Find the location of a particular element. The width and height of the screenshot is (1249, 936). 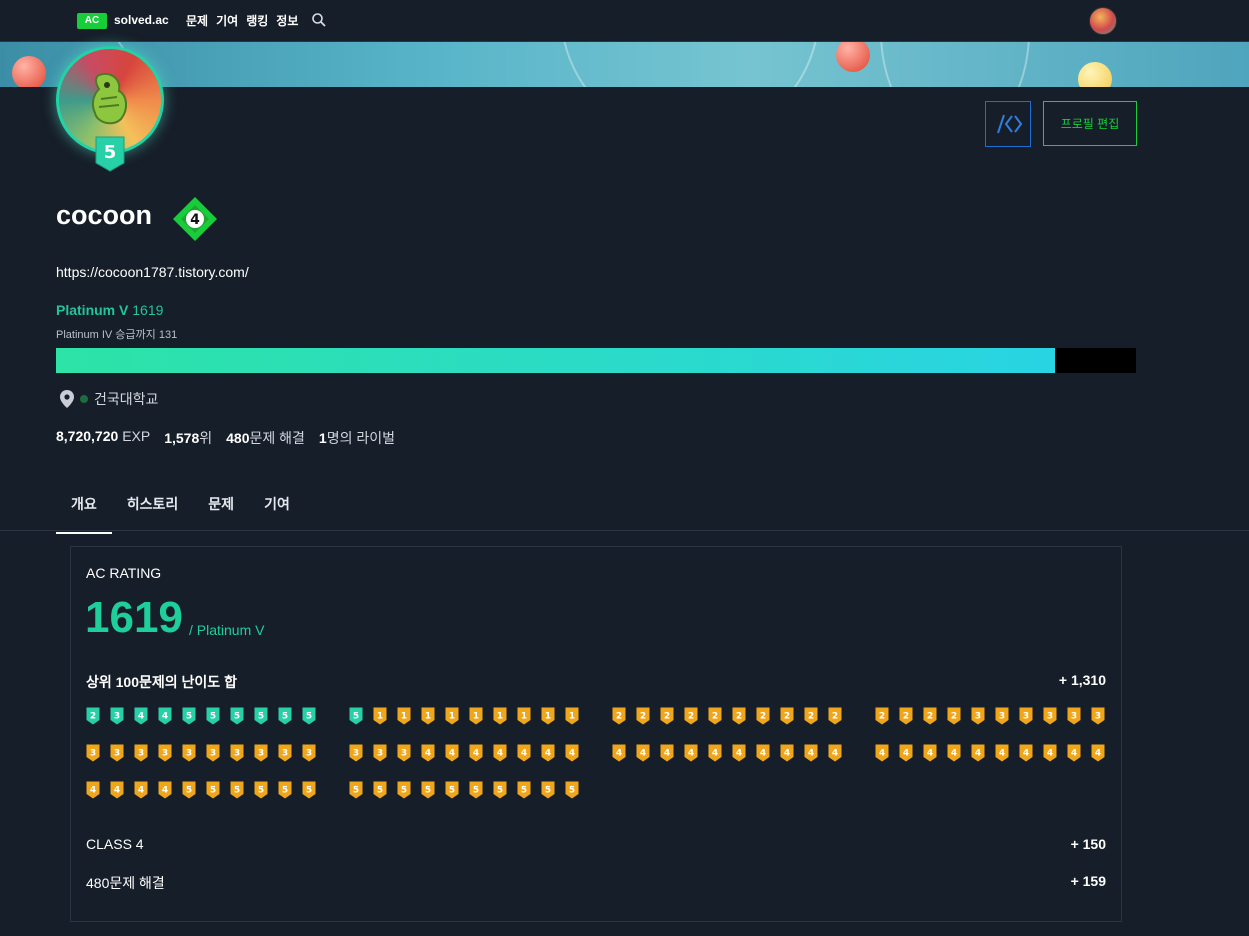

edit-profile-button: 프로필 편집 is located at coordinates (1090, 123).